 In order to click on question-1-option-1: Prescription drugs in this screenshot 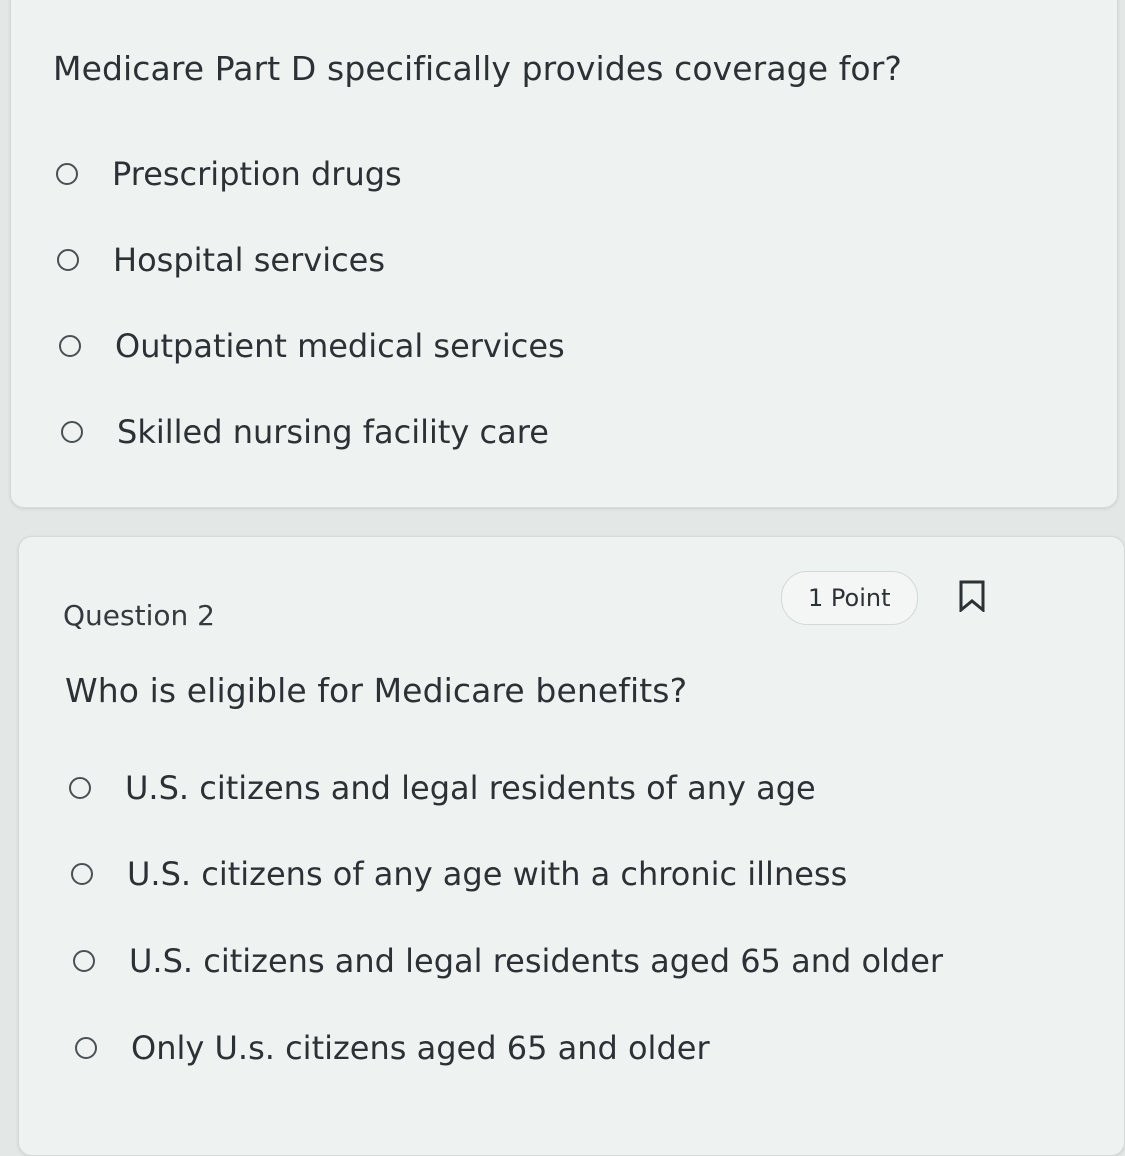, I will do `click(229, 174)`.